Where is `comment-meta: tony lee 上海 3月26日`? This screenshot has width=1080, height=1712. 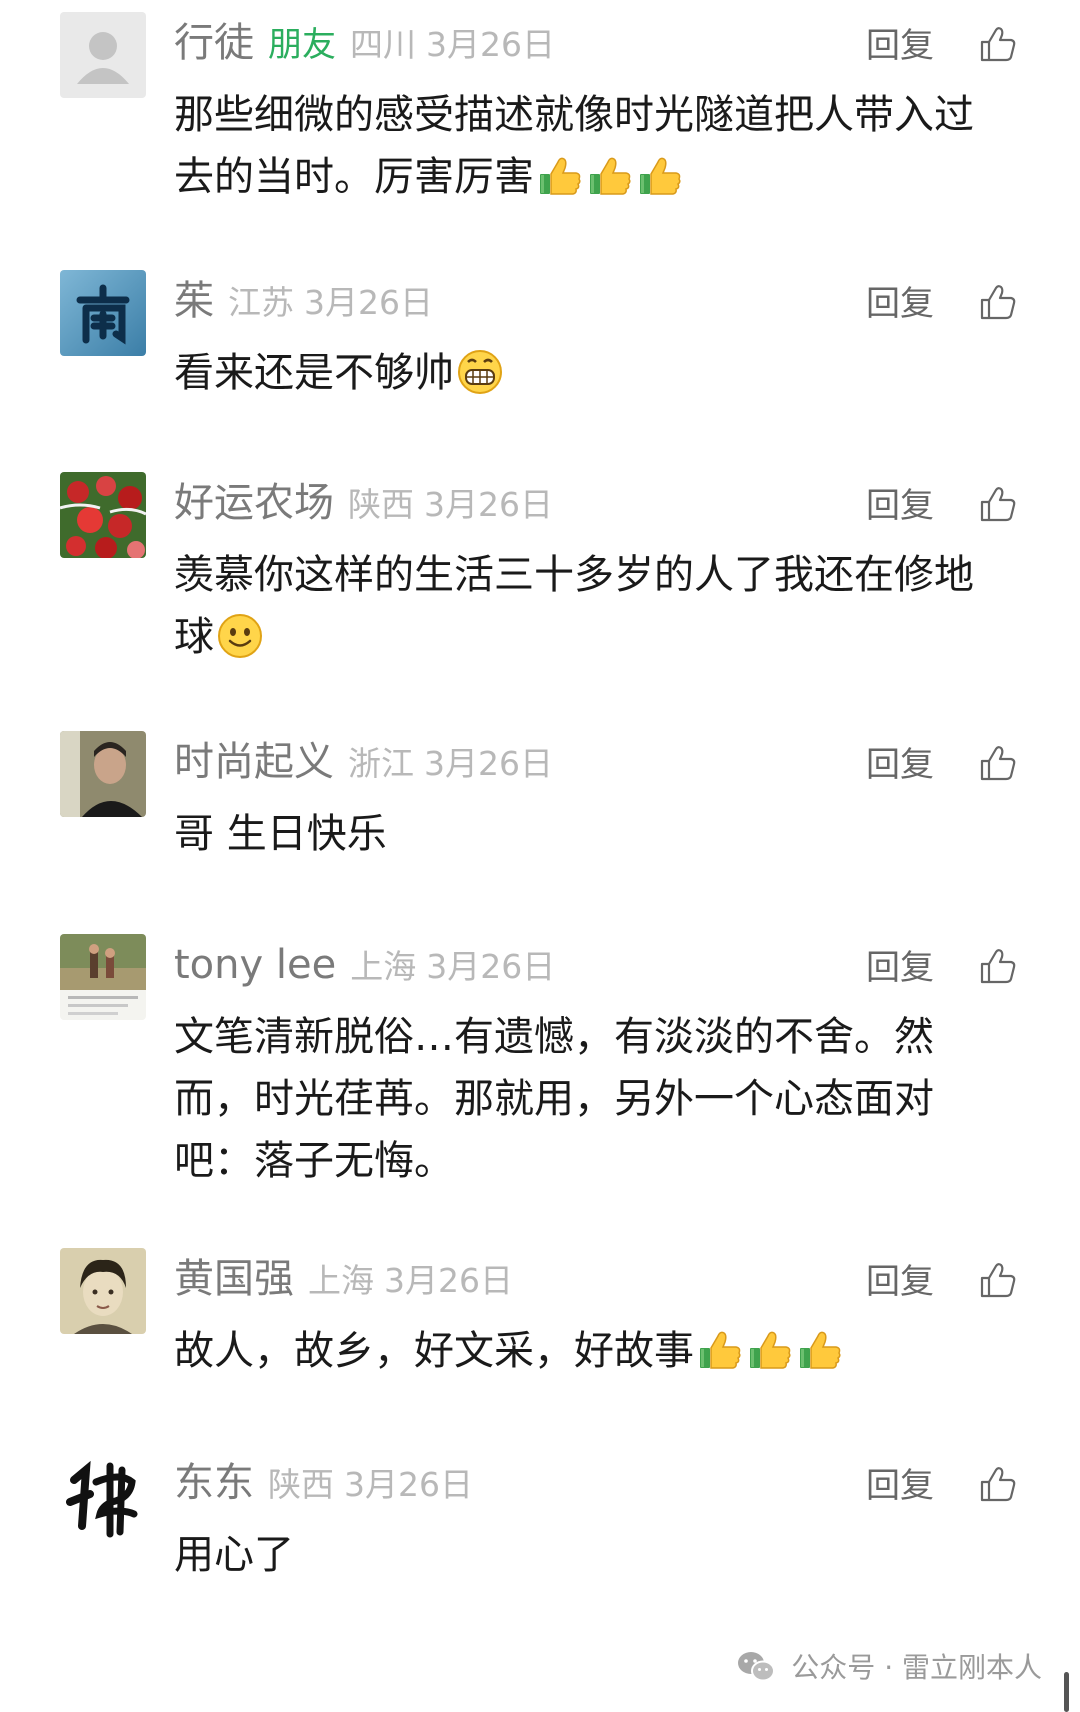
comment-meta: tony lee 上海 3月26日 is located at coordinates (364, 965).